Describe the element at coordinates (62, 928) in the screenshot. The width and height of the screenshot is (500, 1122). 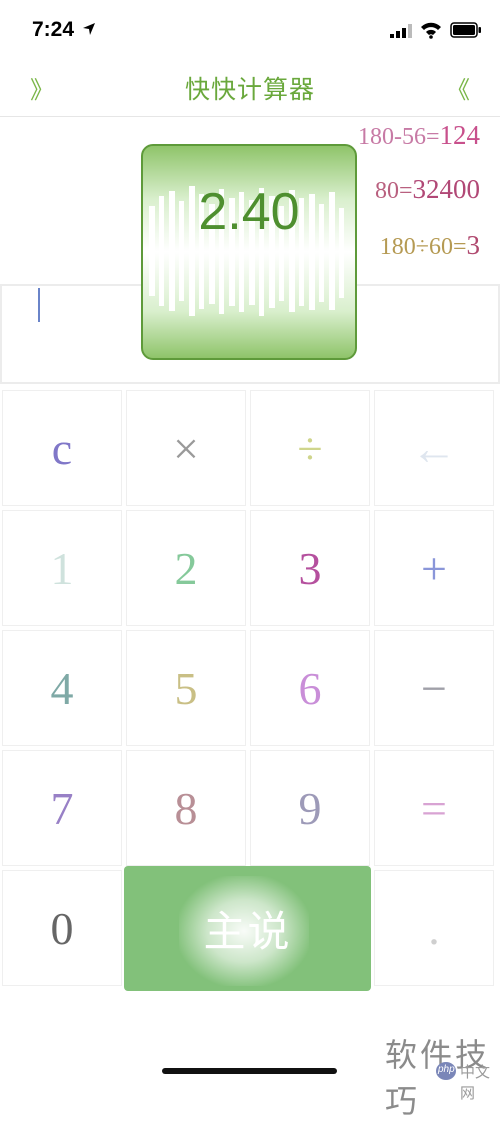
I see `digit-0-button: 0` at that location.